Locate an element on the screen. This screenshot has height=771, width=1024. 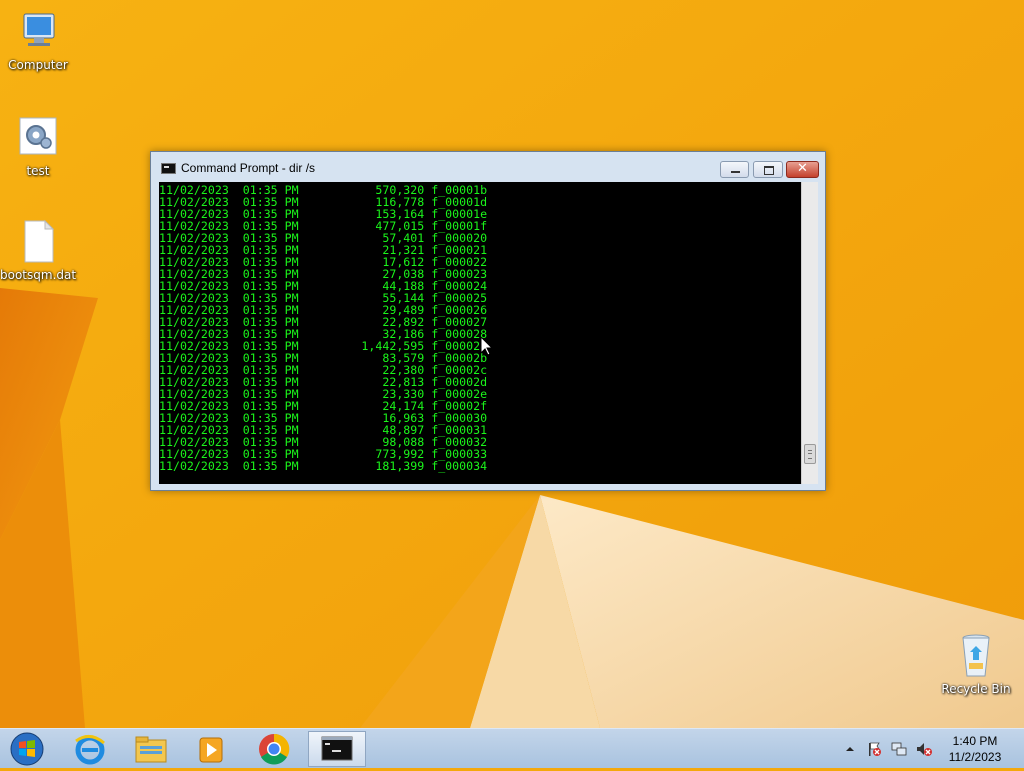
file-icon is located at coordinates (38, 242).